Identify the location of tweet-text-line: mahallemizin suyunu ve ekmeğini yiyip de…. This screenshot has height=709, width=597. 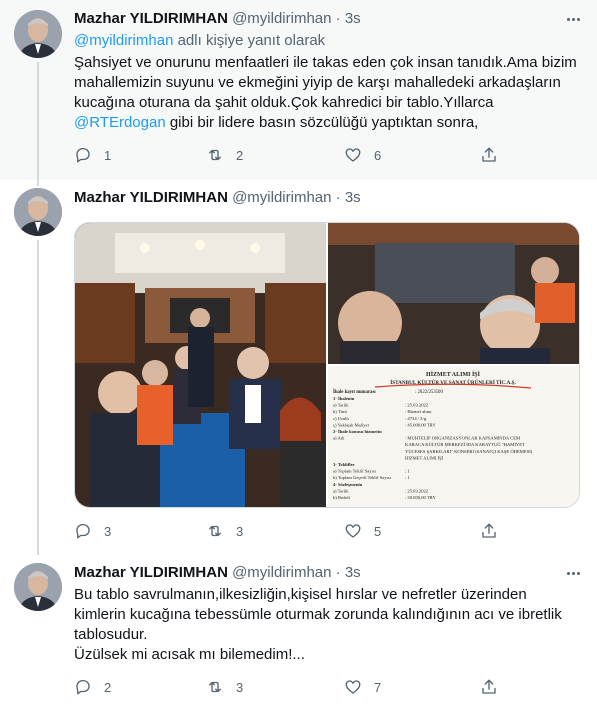
(317, 82).